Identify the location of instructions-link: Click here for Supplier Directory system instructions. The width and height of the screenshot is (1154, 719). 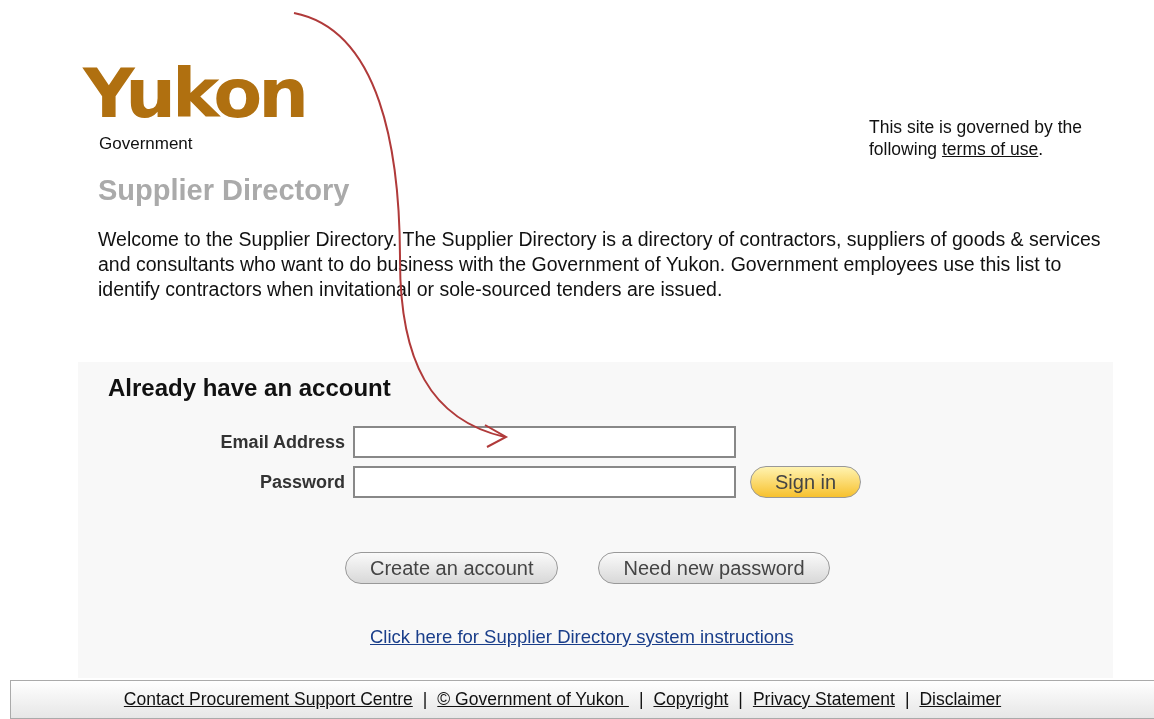
(582, 637).